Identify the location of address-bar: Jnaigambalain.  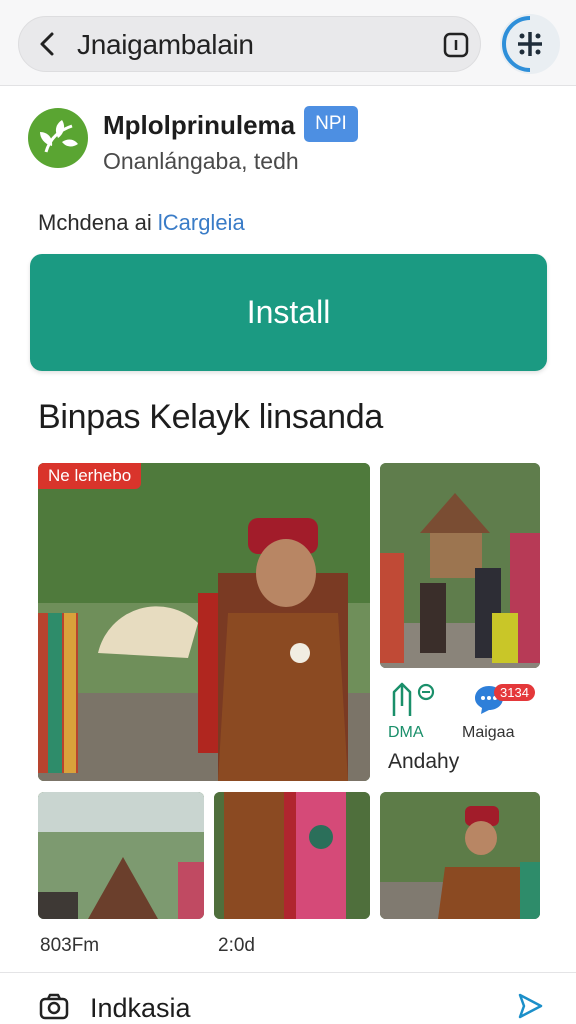
(249, 44).